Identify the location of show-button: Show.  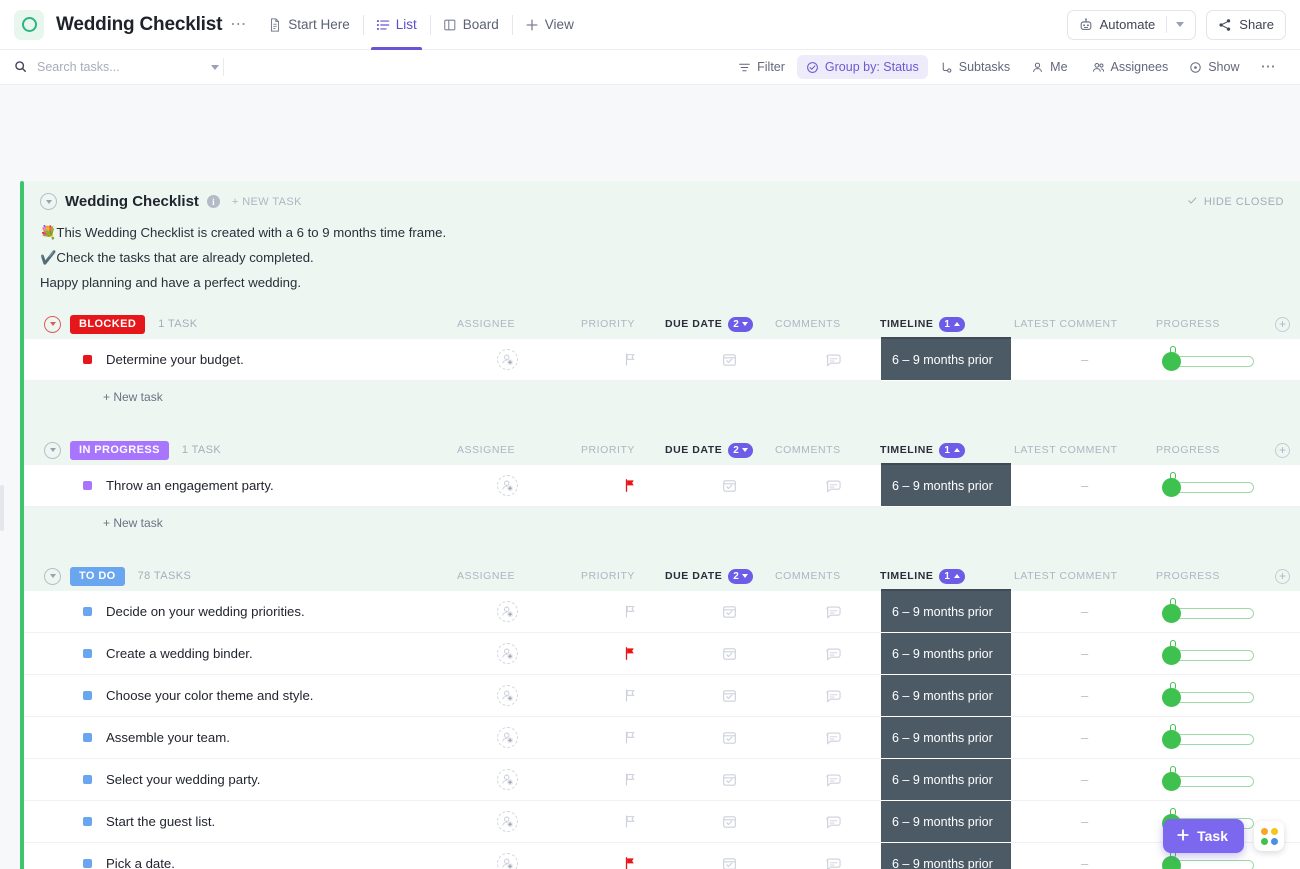
(1214, 67).